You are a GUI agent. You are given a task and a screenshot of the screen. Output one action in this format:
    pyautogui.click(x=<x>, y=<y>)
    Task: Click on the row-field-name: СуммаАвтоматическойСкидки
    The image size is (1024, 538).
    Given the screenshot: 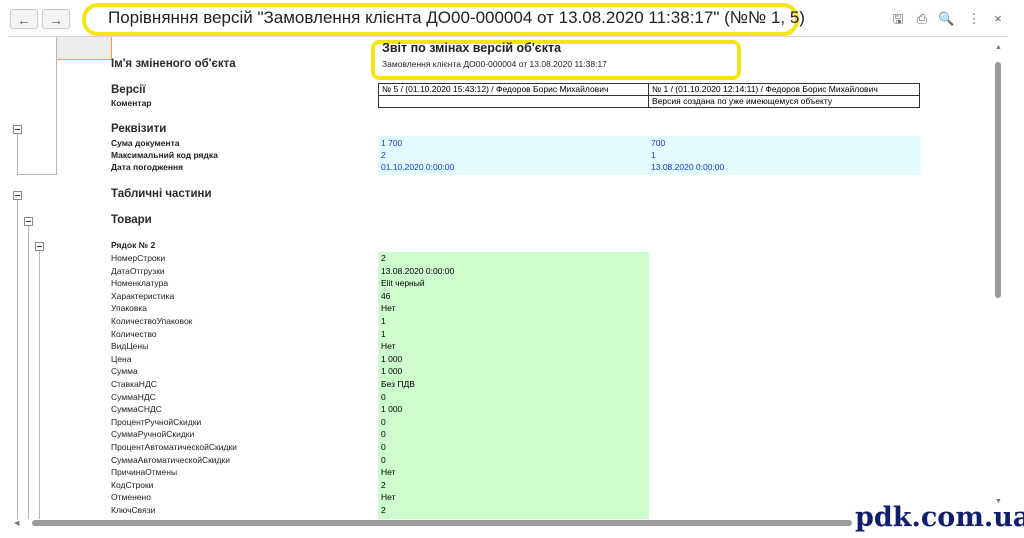 What is the action you would take?
    pyautogui.click(x=170, y=459)
    